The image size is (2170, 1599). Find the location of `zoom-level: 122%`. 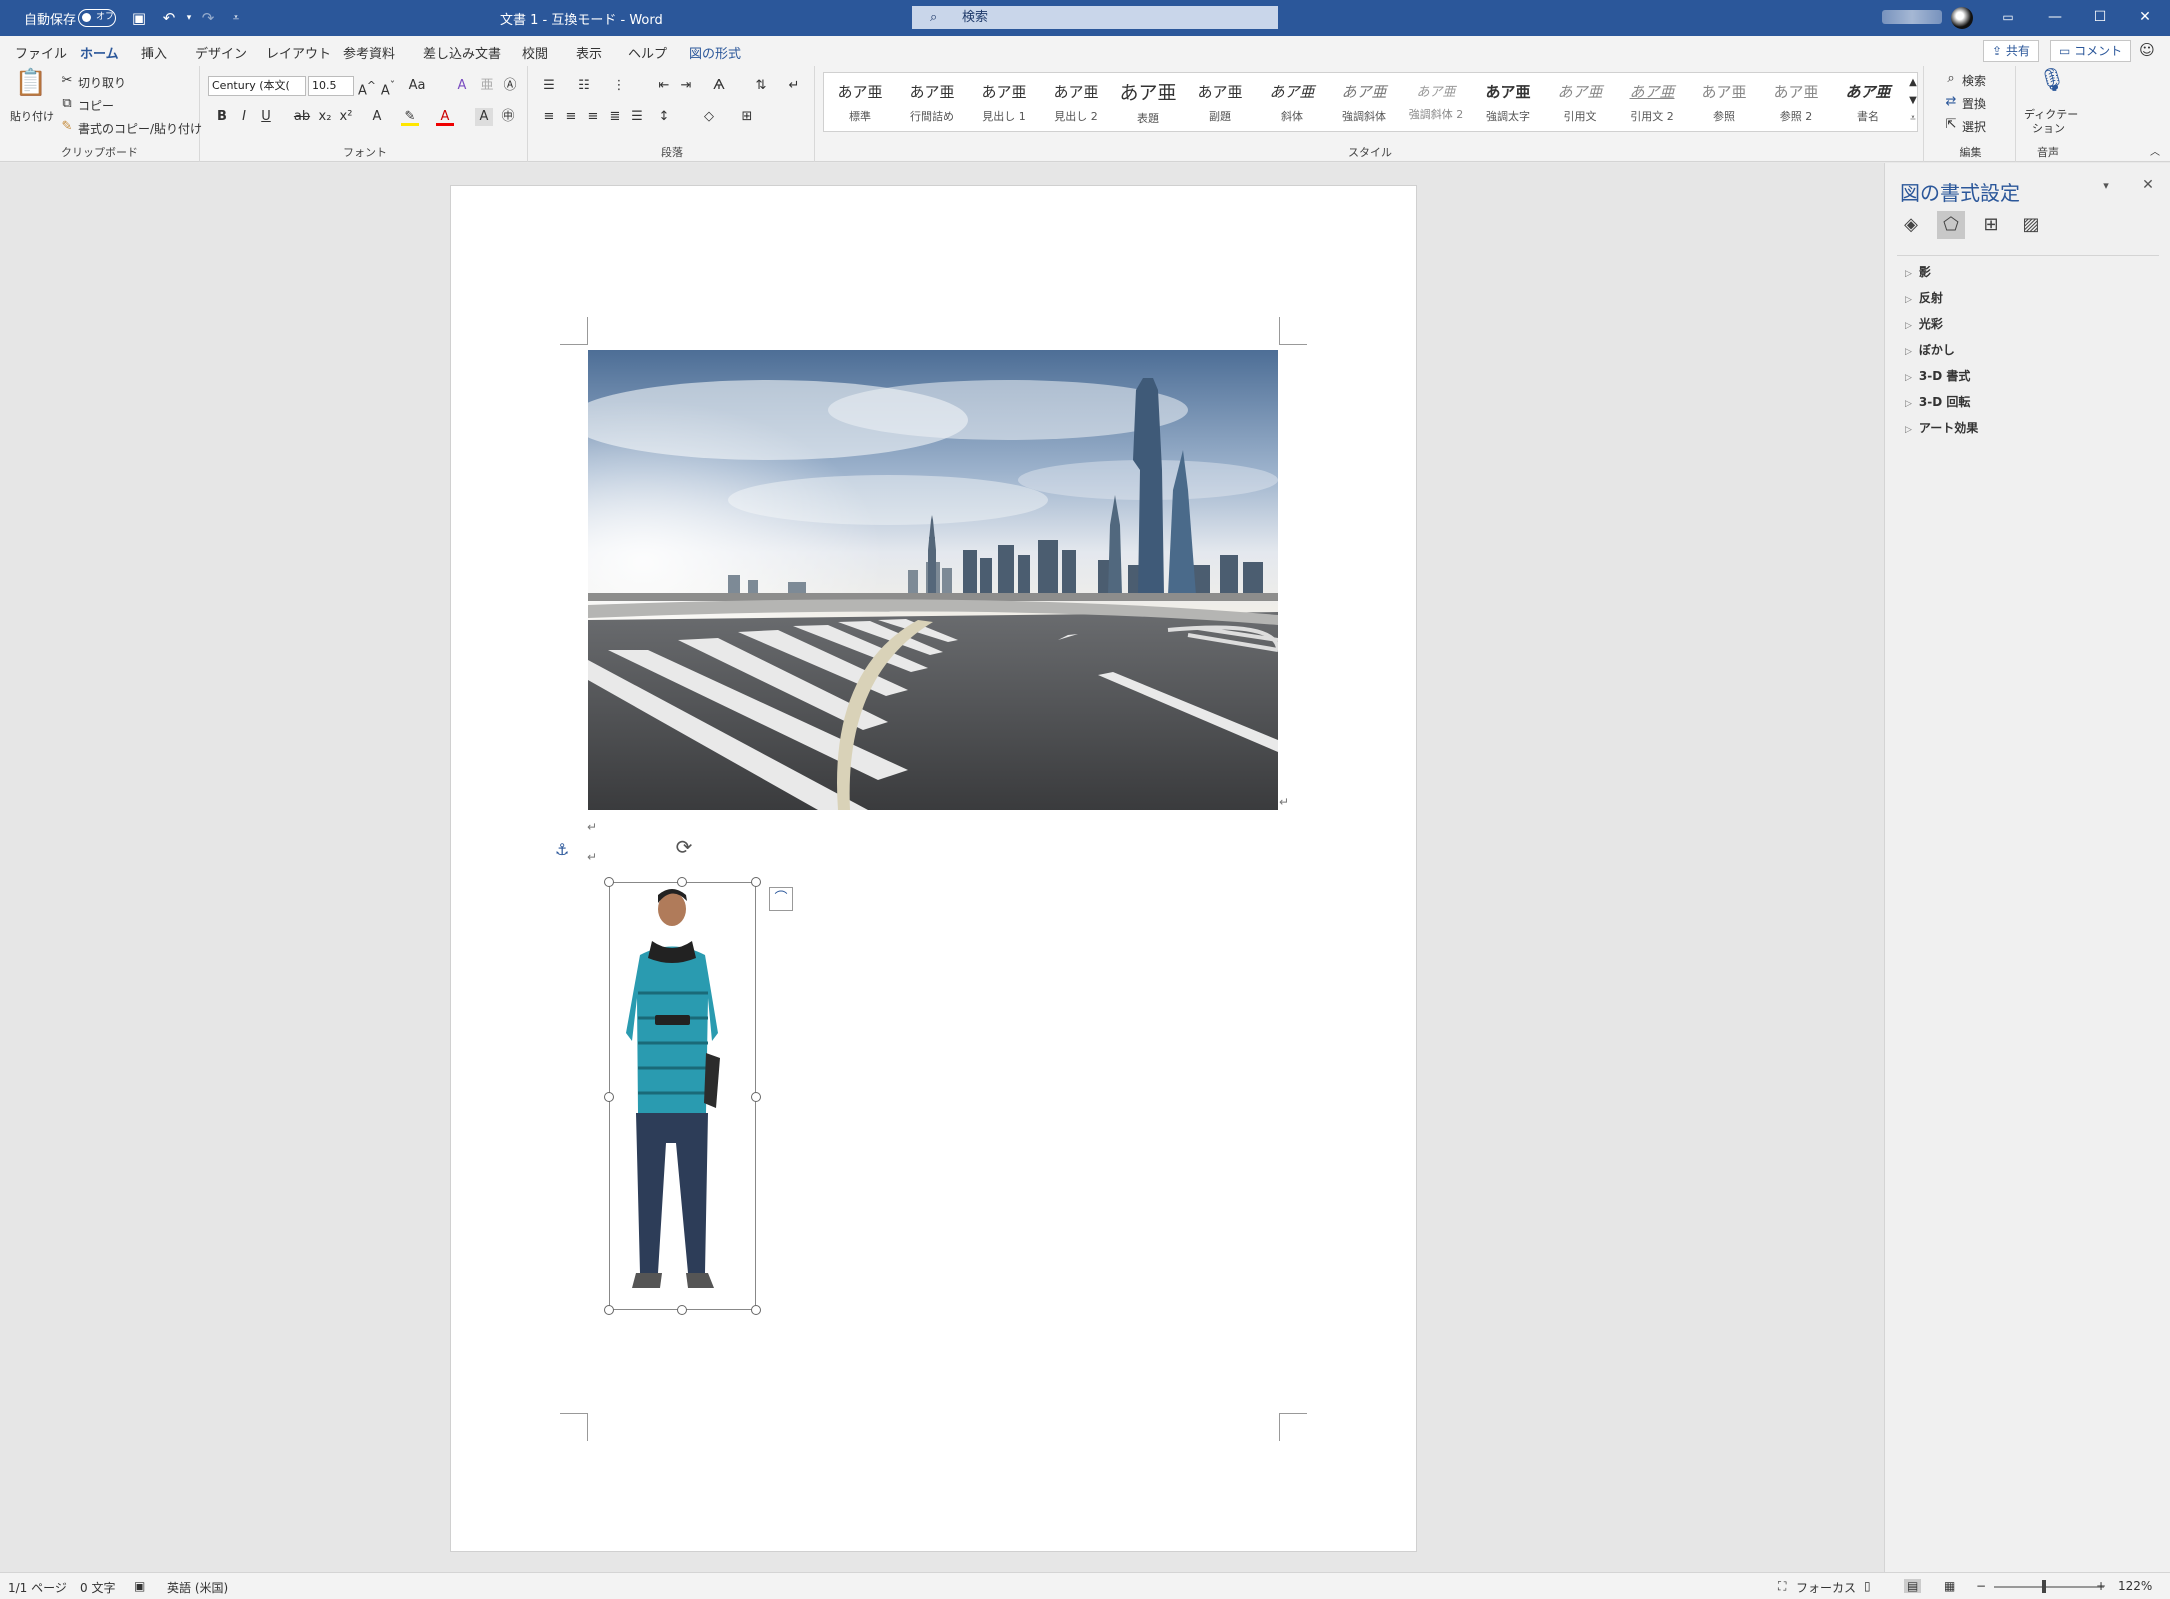

zoom-level: 122% is located at coordinates (2135, 1586).